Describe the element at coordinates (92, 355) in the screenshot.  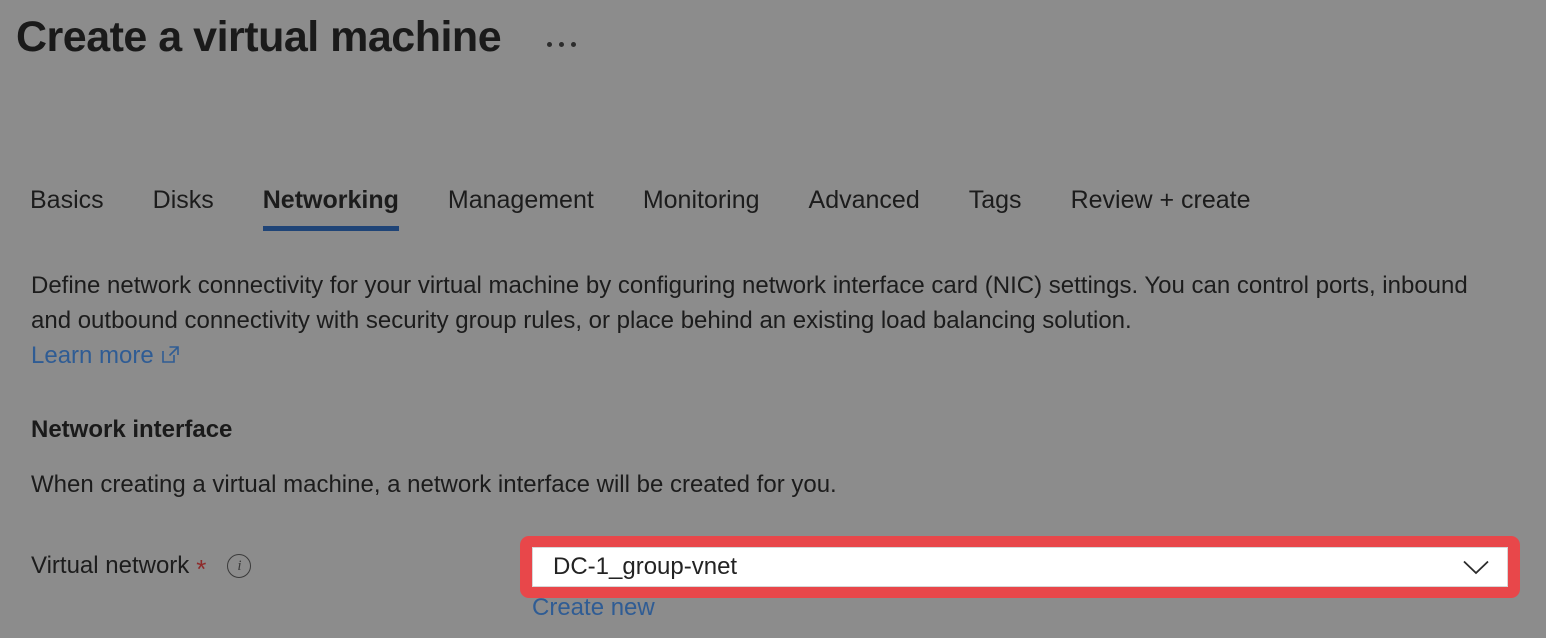
I see `learn-more-label: Learn more` at that location.